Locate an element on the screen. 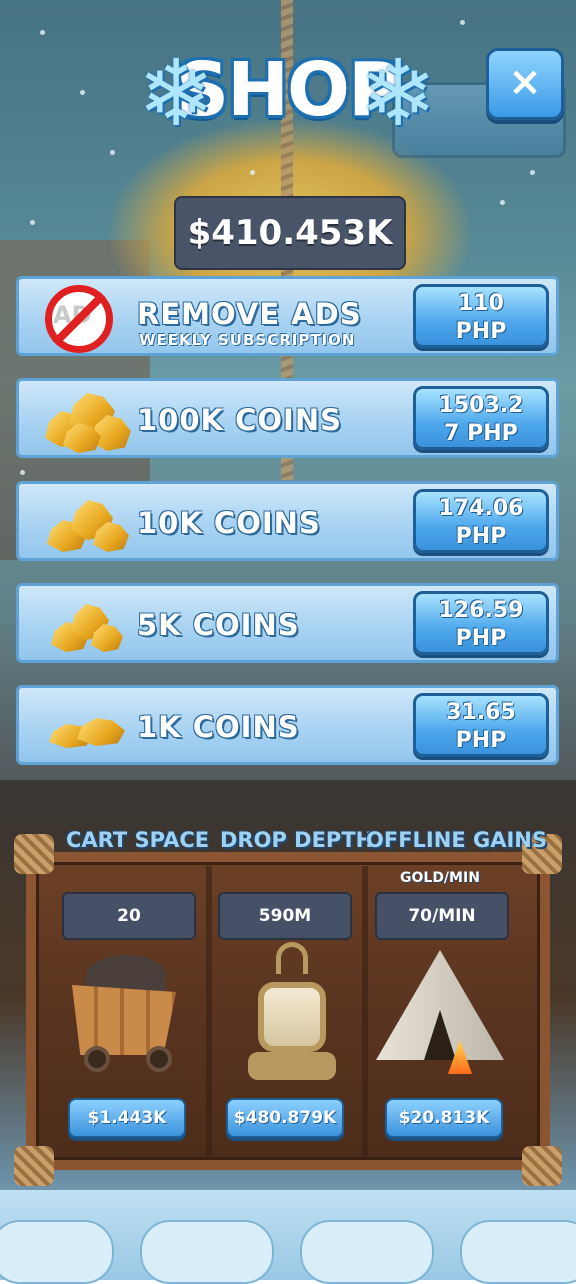  price-button-1k-coins: 31.65 PHP is located at coordinates (481, 725).